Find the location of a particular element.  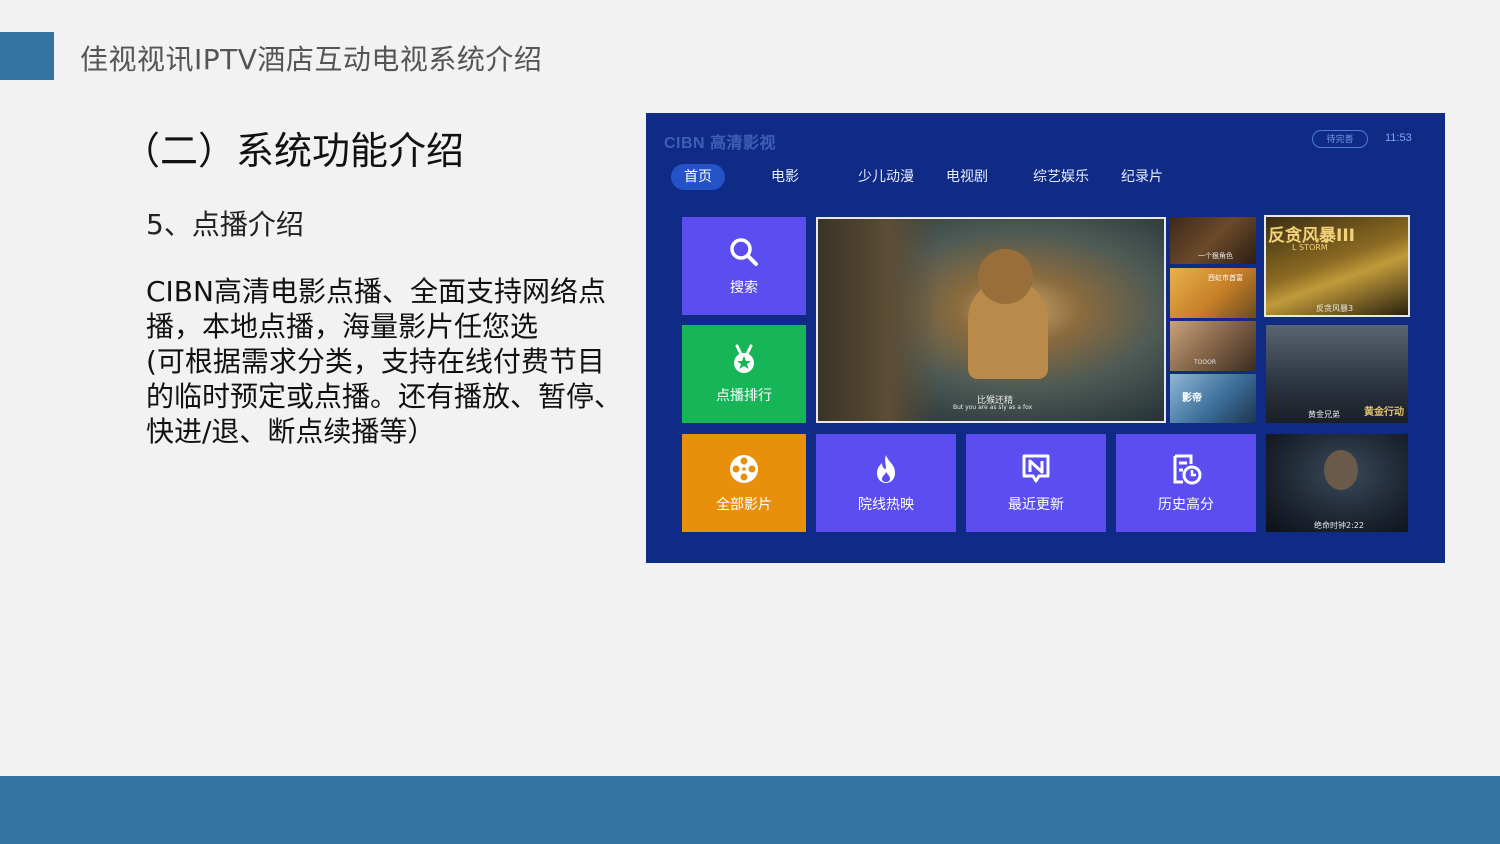

flame-icon is located at coordinates (886, 469).